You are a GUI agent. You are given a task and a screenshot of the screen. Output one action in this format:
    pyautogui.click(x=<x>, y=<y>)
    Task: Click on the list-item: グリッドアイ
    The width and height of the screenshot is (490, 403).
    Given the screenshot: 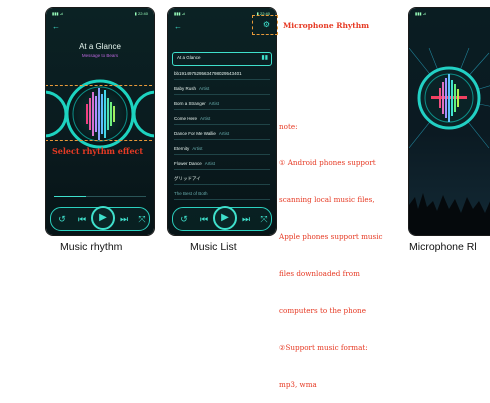 What is the action you would take?
    pyautogui.click(x=222, y=179)
    